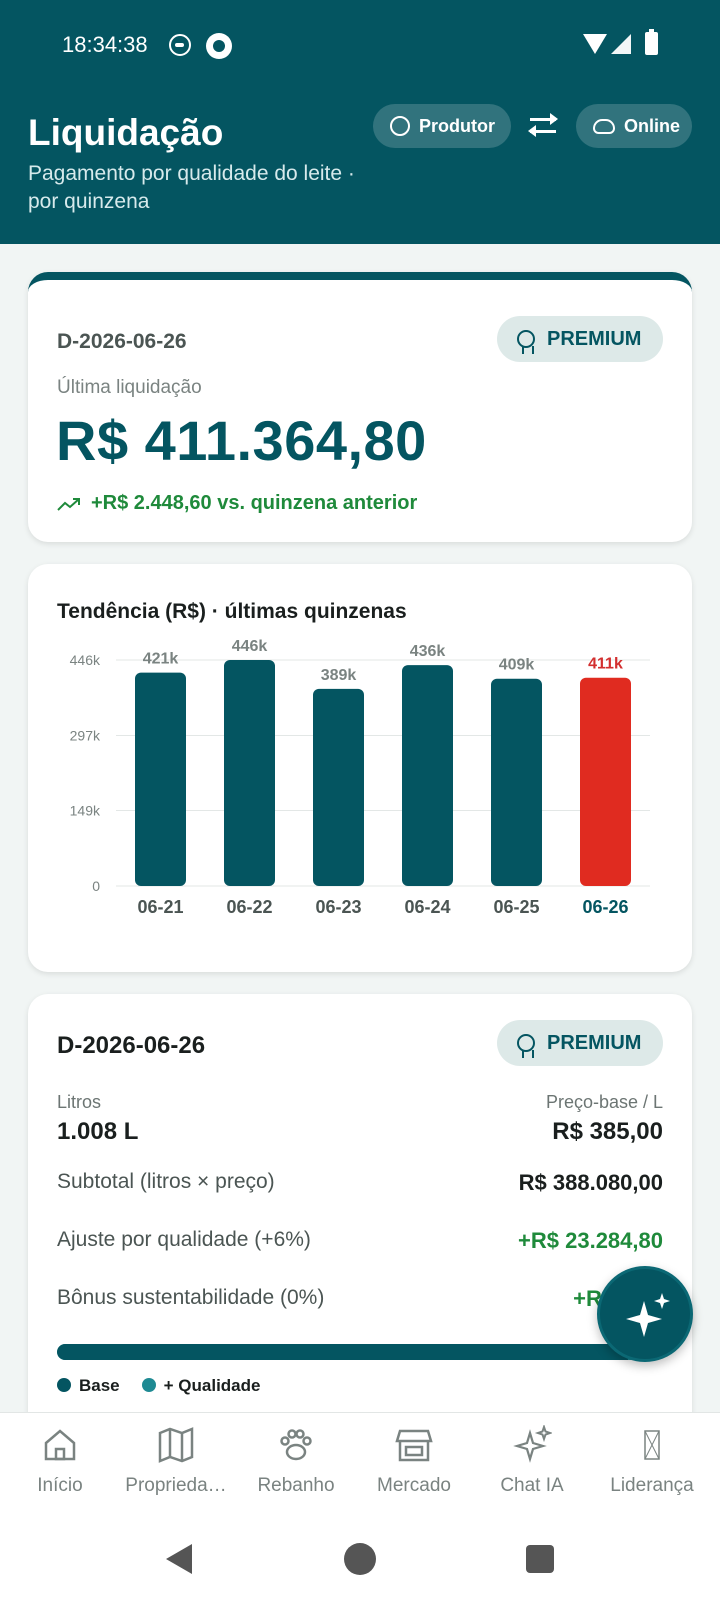 This screenshot has width=720, height=1600. What do you see at coordinates (428, 651) in the screenshot?
I see `data-label: 436k` at bounding box center [428, 651].